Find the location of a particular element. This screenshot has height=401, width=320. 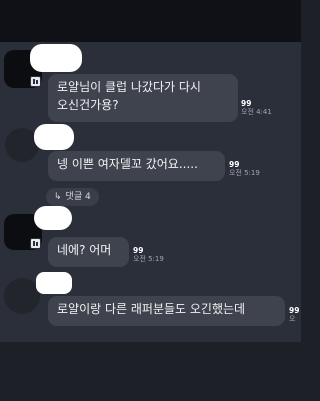

replies-label: 댓글 4 is located at coordinates (78, 197).